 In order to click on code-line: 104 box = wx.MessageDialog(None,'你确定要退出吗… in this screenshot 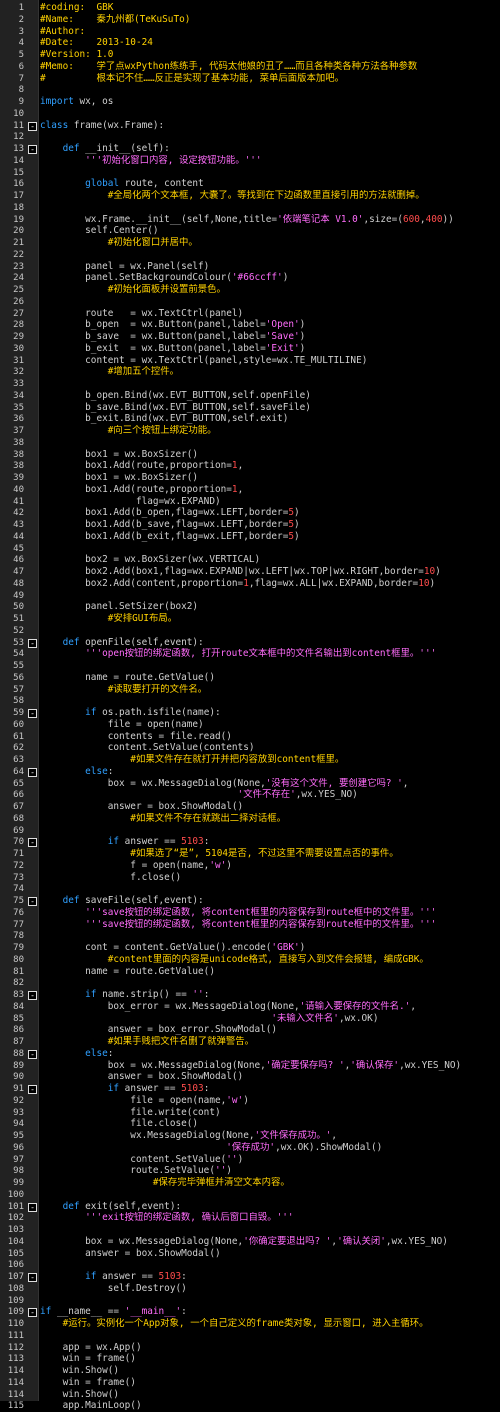, I will do `click(250, 1242)`.